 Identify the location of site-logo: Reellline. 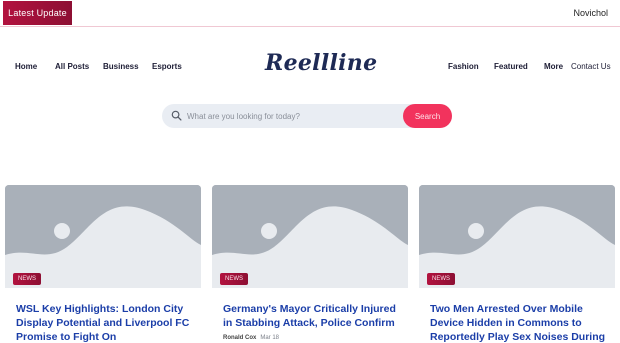
(321, 63).